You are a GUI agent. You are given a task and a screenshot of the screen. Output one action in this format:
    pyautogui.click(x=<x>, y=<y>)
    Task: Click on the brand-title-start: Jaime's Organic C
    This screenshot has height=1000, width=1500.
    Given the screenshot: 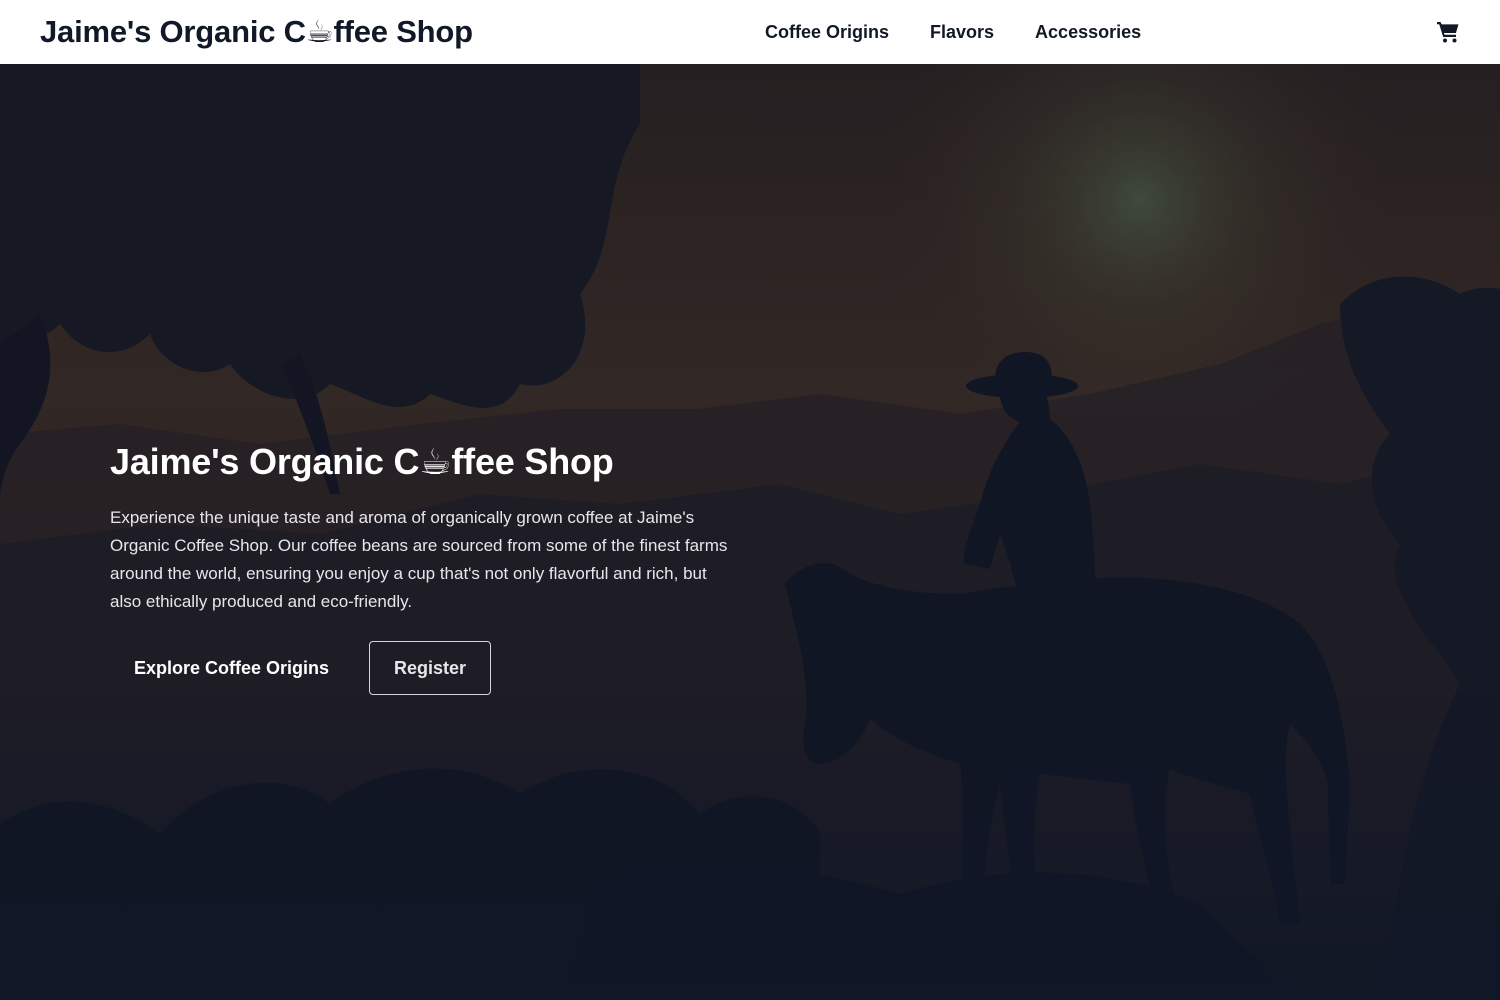 What is the action you would take?
    pyautogui.click(x=173, y=31)
    